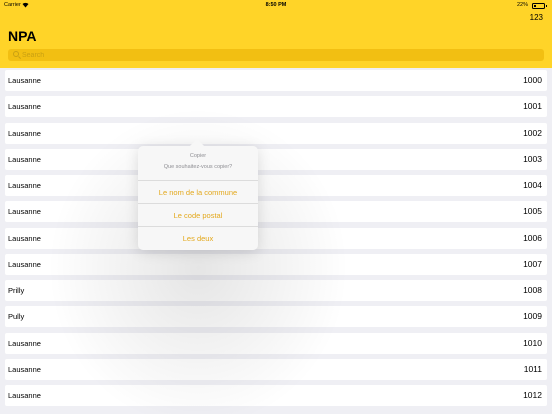  I want to click on postal-code: 1004, so click(532, 185).